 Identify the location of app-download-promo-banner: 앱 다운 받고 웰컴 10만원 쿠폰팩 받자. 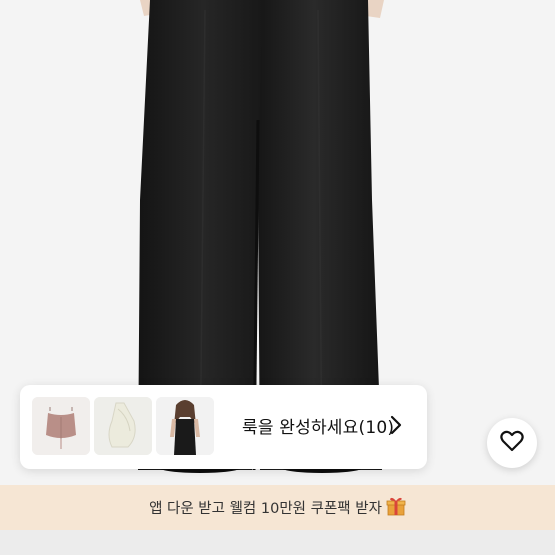
(277, 507).